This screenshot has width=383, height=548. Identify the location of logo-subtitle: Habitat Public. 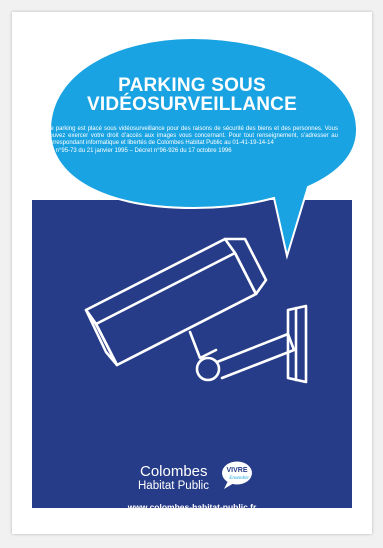
(173, 486).